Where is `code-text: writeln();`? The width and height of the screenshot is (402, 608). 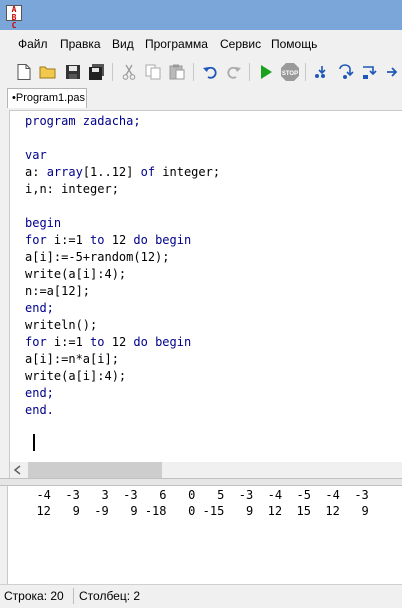 code-text: writeln(); is located at coordinates (61, 325).